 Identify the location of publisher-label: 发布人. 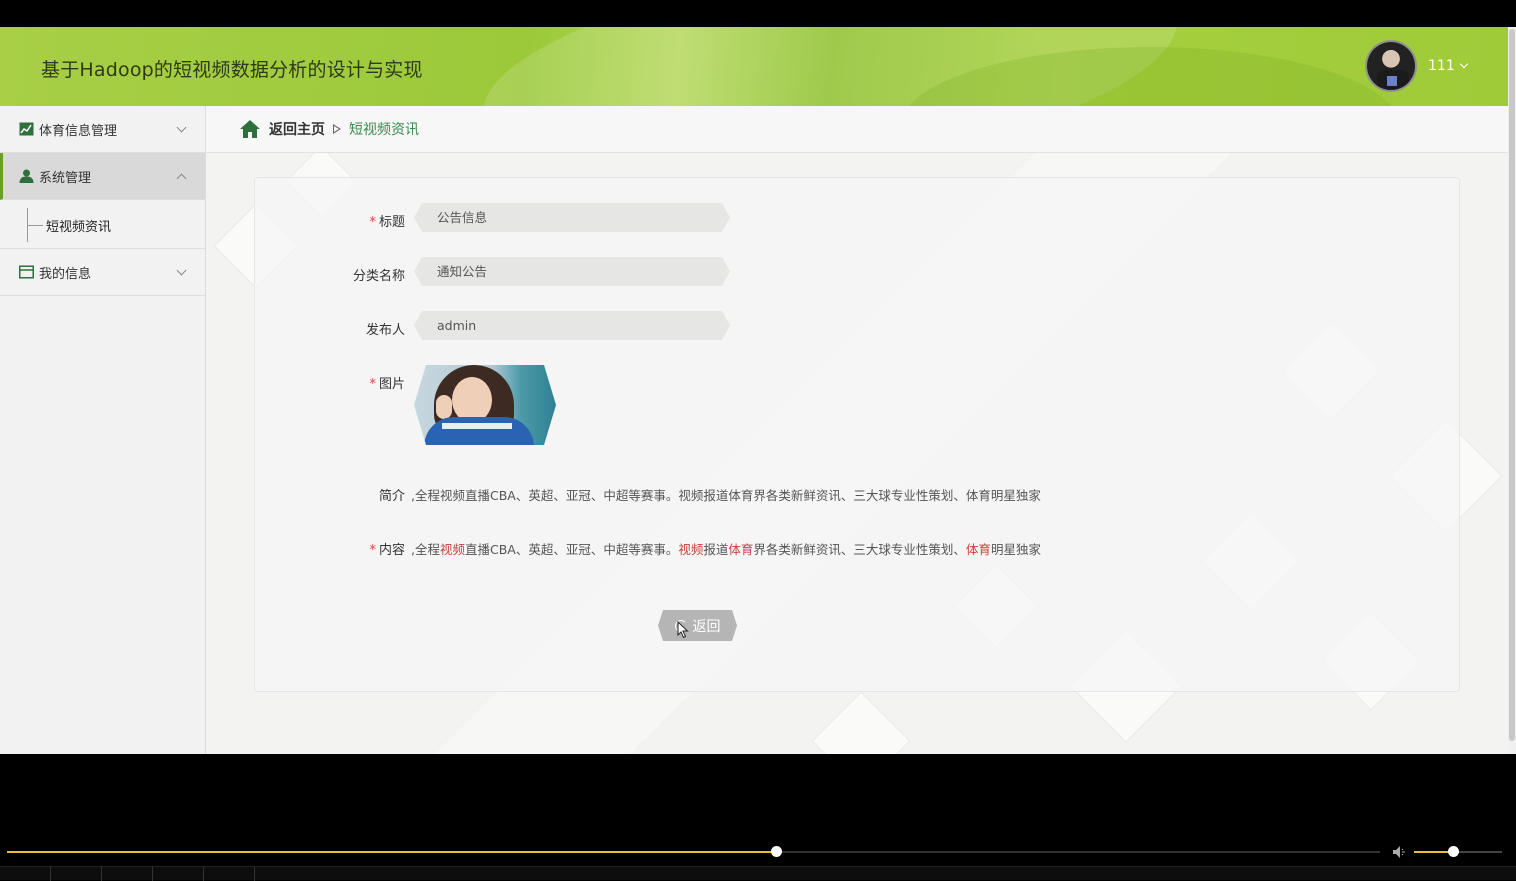
(385, 330).